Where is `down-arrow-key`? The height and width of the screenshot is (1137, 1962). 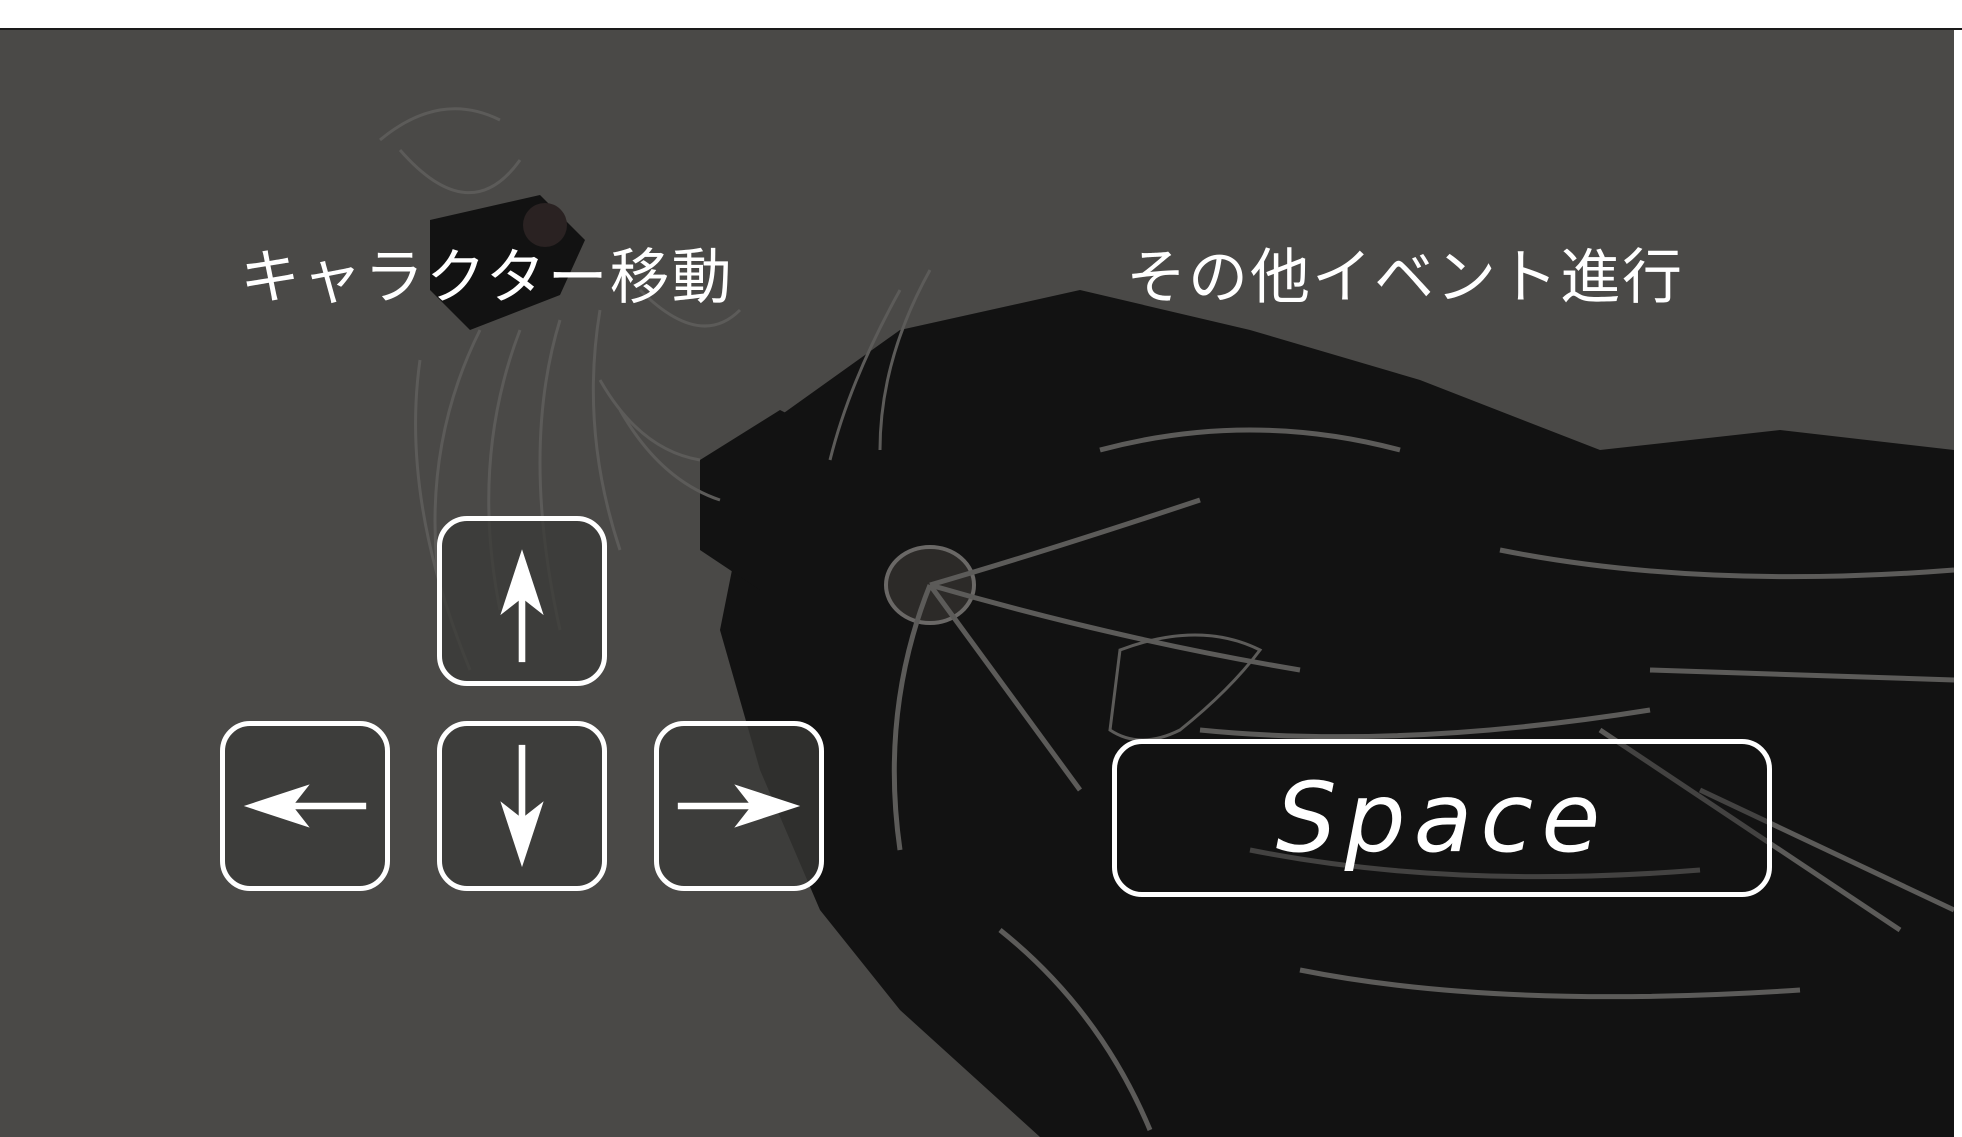
down-arrow-key is located at coordinates (522, 806).